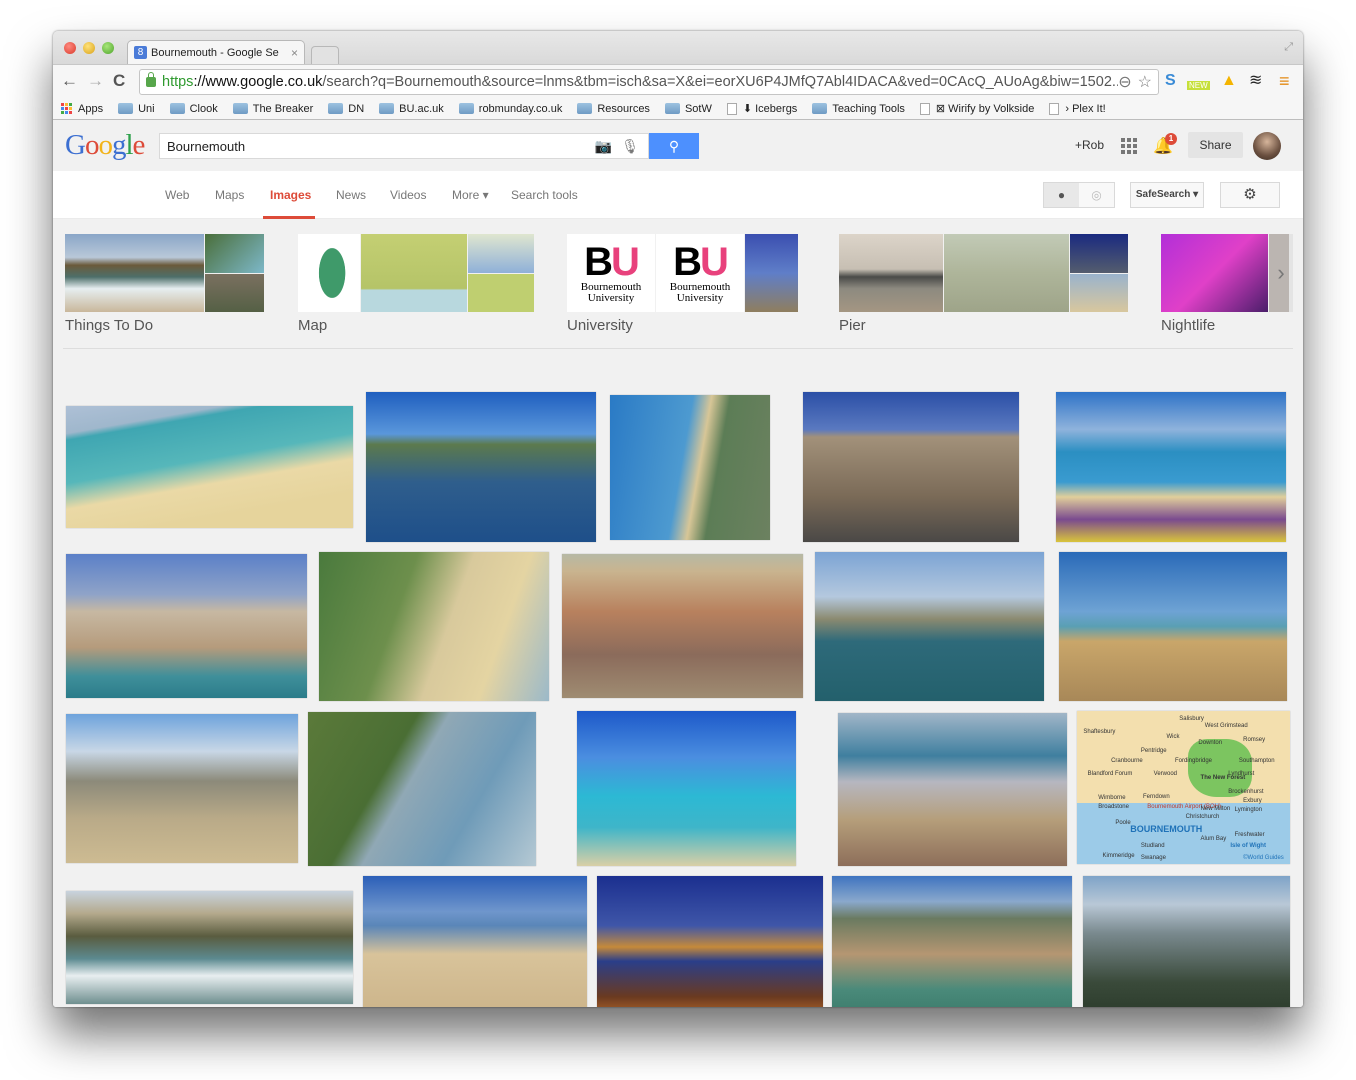 The height and width of the screenshot is (1080, 1356). I want to click on back-button: ←, so click(69, 81).